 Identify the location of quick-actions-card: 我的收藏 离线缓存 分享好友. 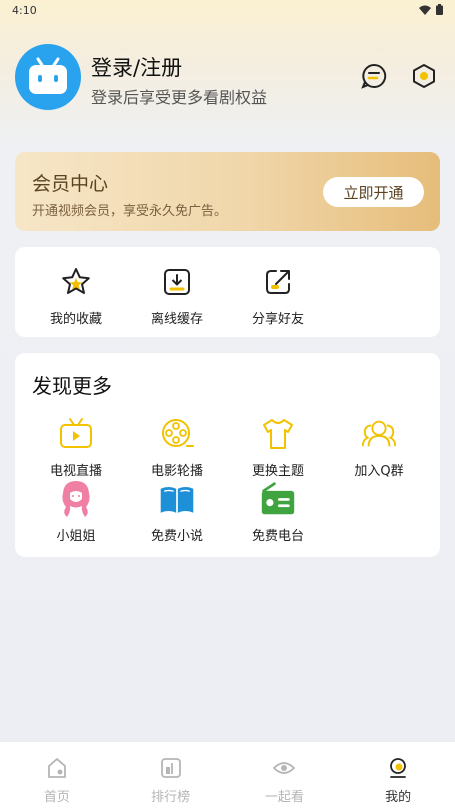
(227, 292).